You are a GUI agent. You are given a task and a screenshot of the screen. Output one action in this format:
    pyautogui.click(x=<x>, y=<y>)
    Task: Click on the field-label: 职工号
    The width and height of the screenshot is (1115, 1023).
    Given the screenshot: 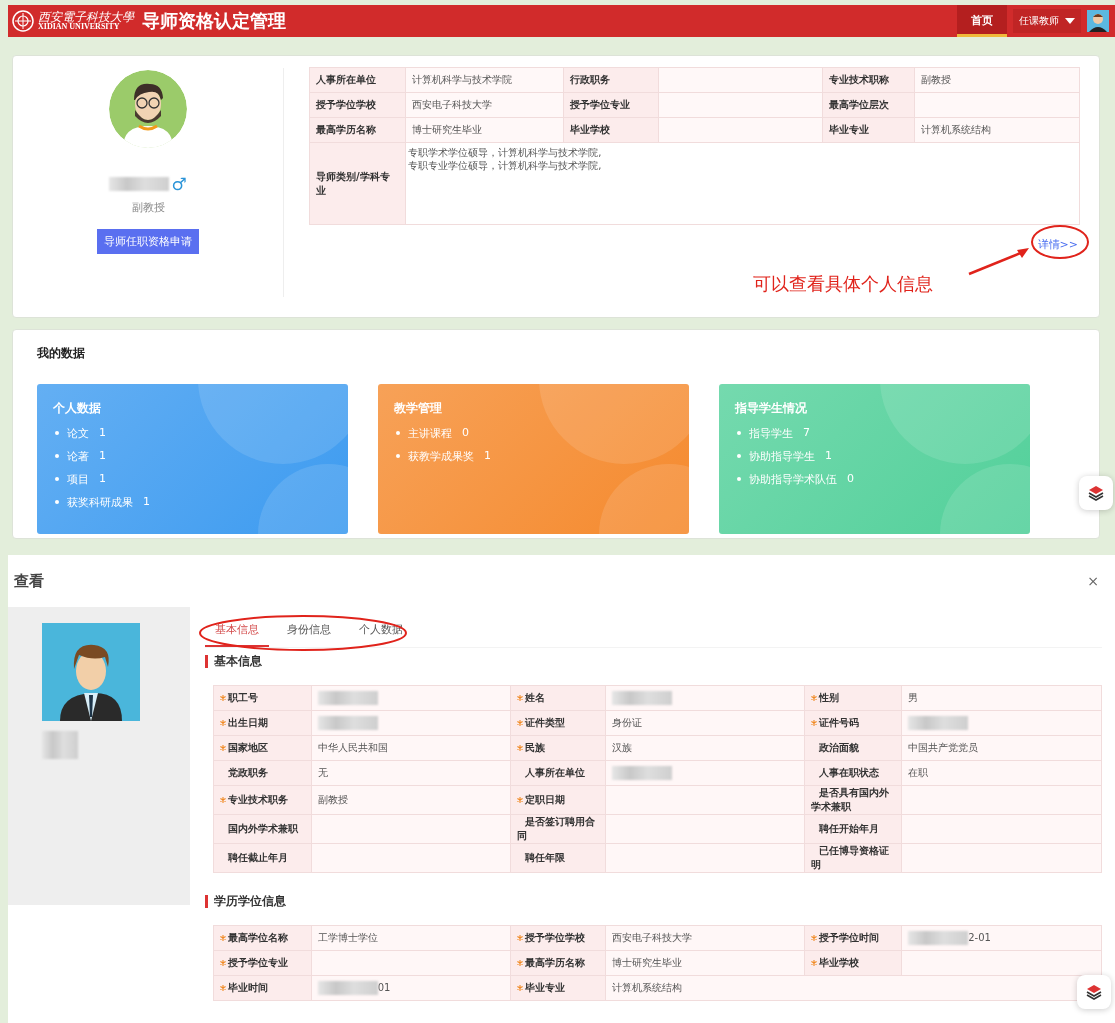 What is the action you would take?
    pyautogui.click(x=243, y=697)
    